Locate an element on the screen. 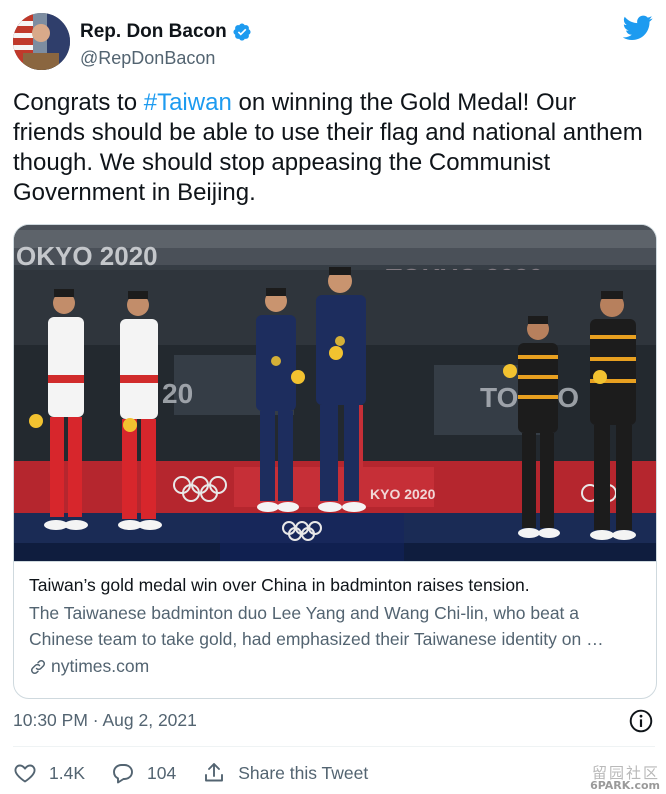 The image size is (666, 794). board-left-text: 20 is located at coordinates (177, 393).